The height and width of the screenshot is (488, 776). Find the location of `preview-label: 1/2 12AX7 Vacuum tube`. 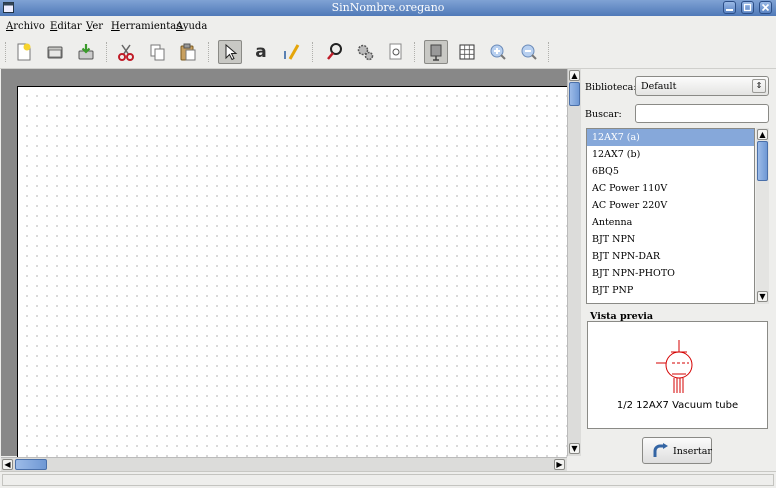

preview-label: 1/2 12AX7 Vacuum tube is located at coordinates (677, 405).